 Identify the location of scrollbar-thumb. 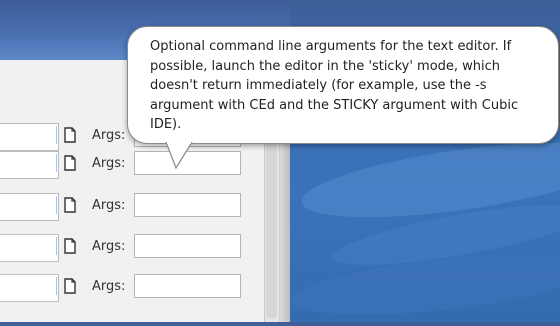
(271, 218).